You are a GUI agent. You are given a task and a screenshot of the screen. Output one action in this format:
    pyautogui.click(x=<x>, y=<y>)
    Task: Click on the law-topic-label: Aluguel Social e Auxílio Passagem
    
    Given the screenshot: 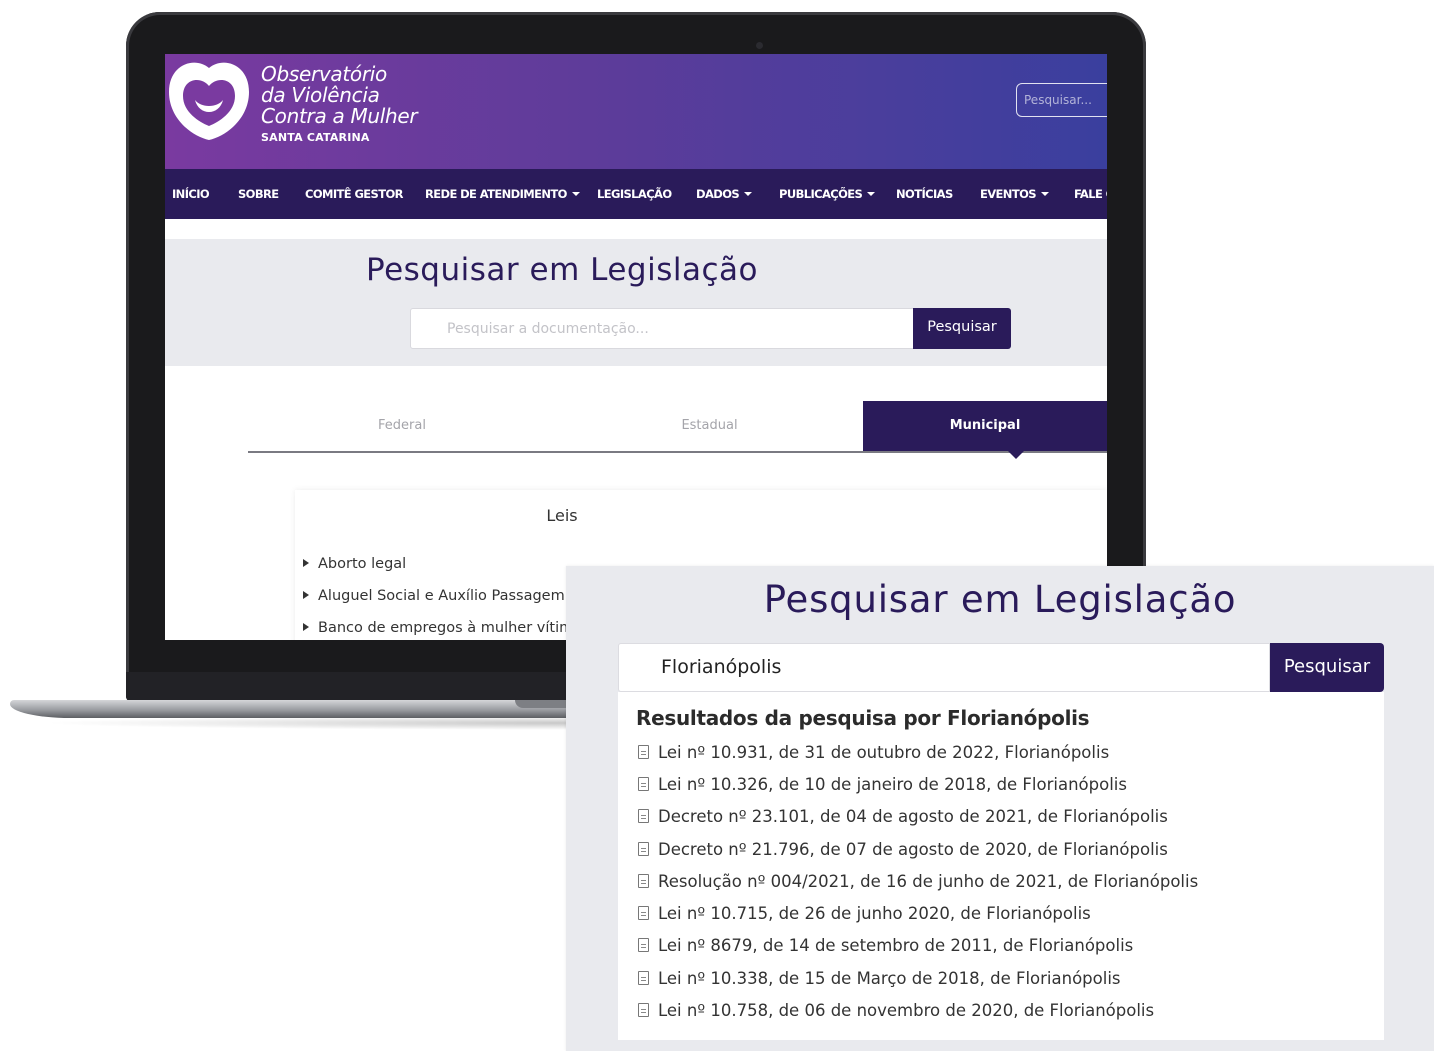 What is the action you would take?
    pyautogui.click(x=441, y=596)
    